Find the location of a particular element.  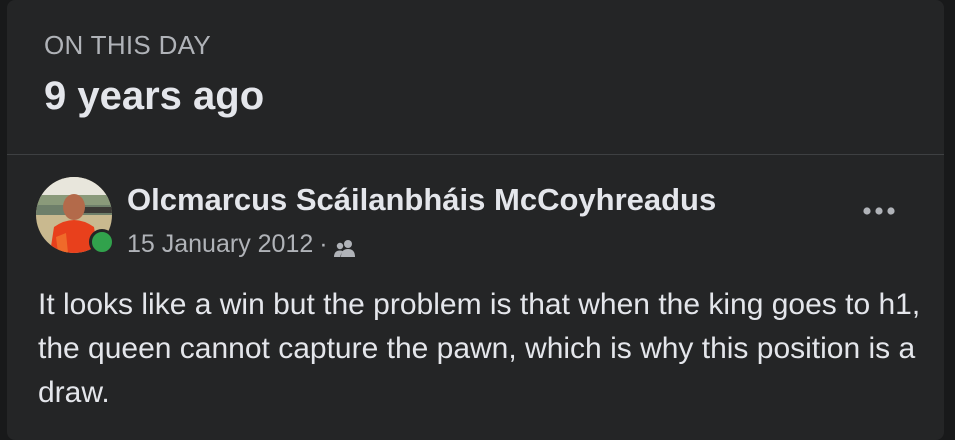

post-meta: 15 January 2012 · is located at coordinates (242, 244).